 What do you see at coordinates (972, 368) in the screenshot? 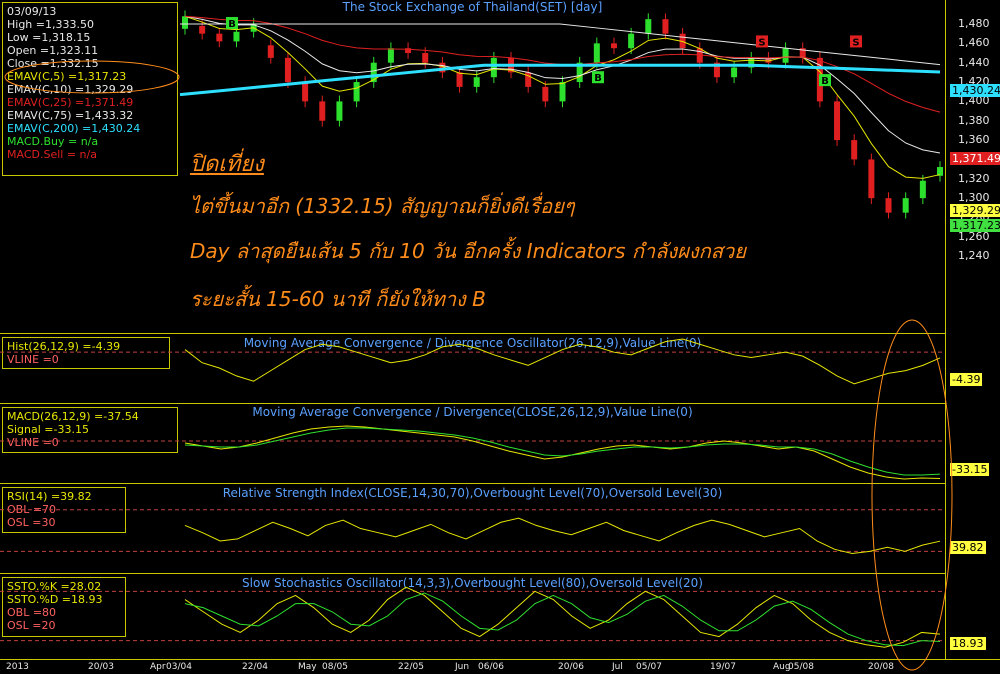
I see `hist-axis` at bounding box center [972, 368].